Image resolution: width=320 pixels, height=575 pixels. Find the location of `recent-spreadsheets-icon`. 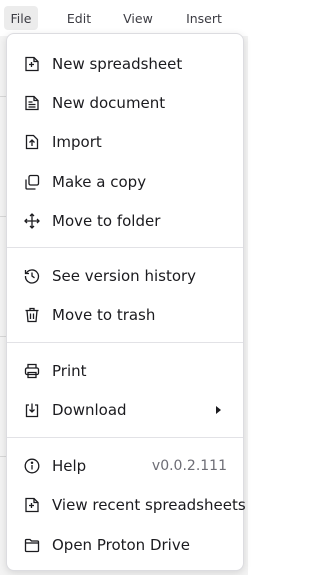

recent-spreadsheets-icon is located at coordinates (32, 505).